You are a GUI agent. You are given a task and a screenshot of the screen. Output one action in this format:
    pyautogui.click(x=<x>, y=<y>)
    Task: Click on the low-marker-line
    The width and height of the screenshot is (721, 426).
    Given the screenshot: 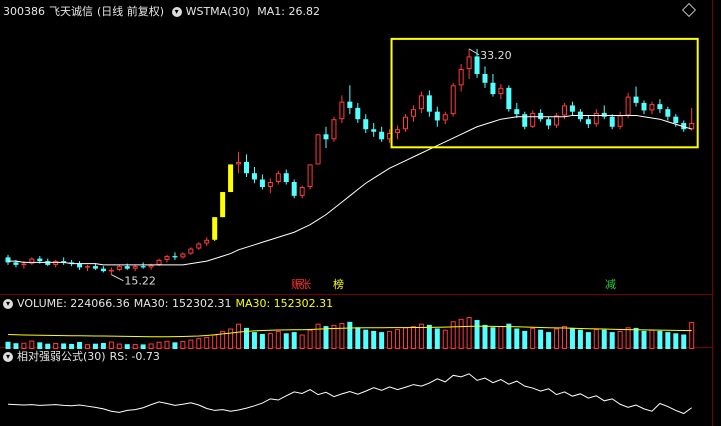 What is the action you would take?
    pyautogui.click(x=117, y=278)
    